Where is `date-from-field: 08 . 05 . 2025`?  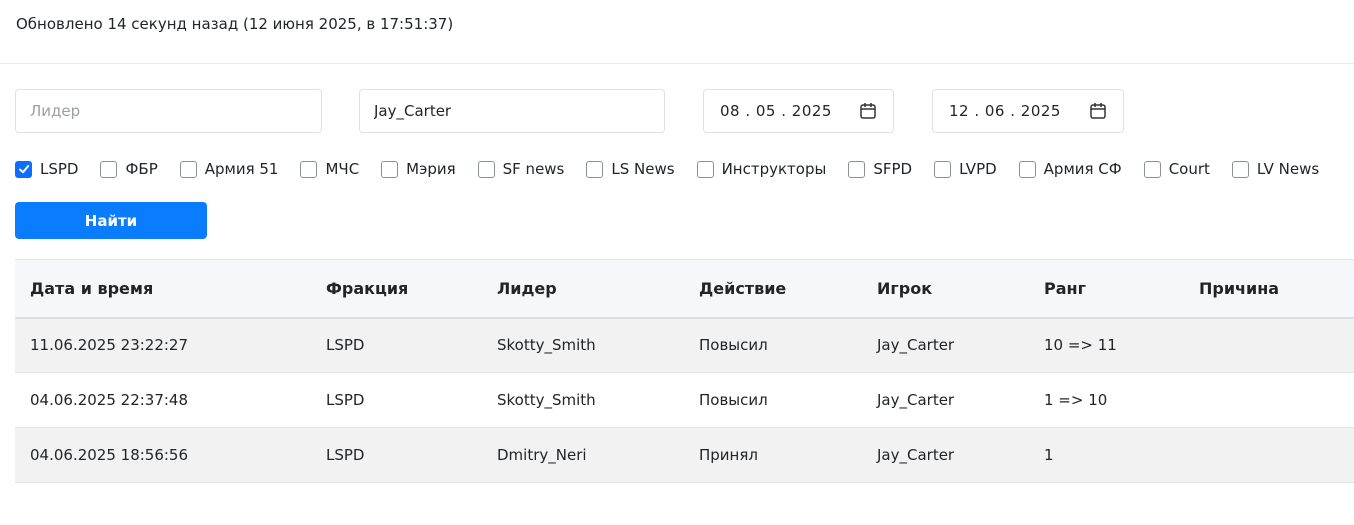
date-from-field: 08 . 05 . 2025 is located at coordinates (798, 111).